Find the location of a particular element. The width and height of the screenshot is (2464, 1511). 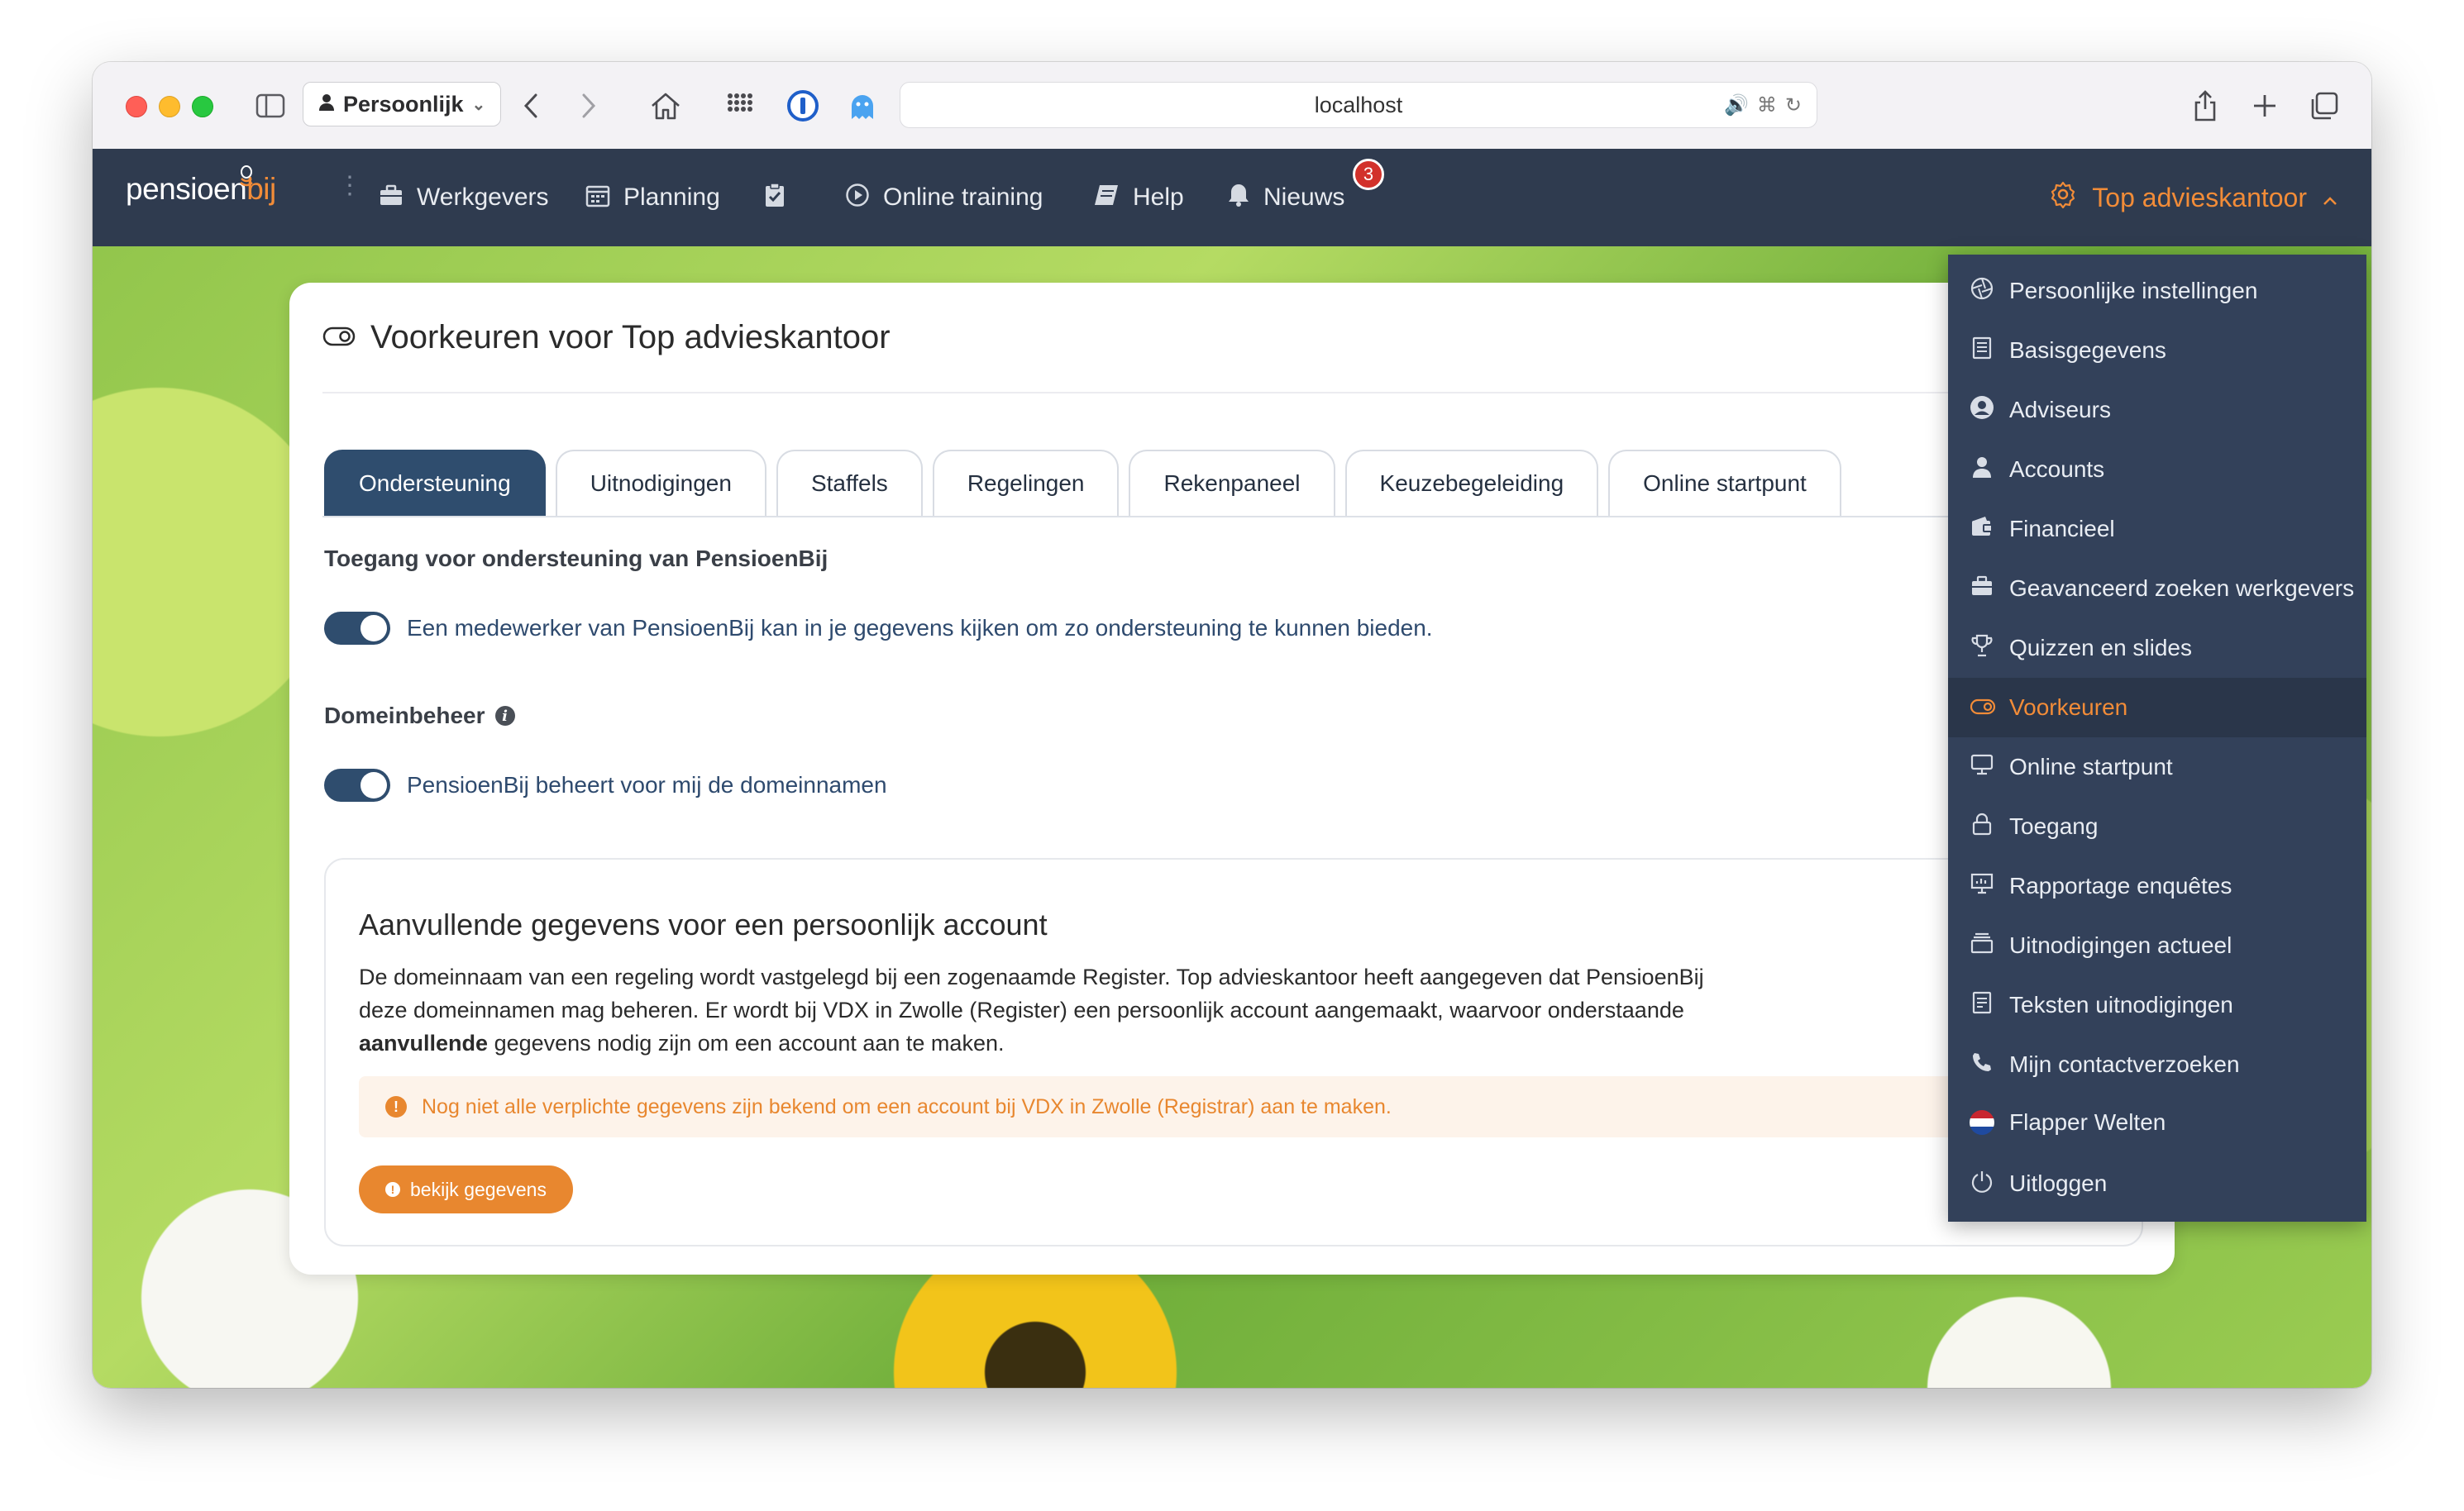

profile-selector: Persoonlijk ⌄ is located at coordinates (402, 104).